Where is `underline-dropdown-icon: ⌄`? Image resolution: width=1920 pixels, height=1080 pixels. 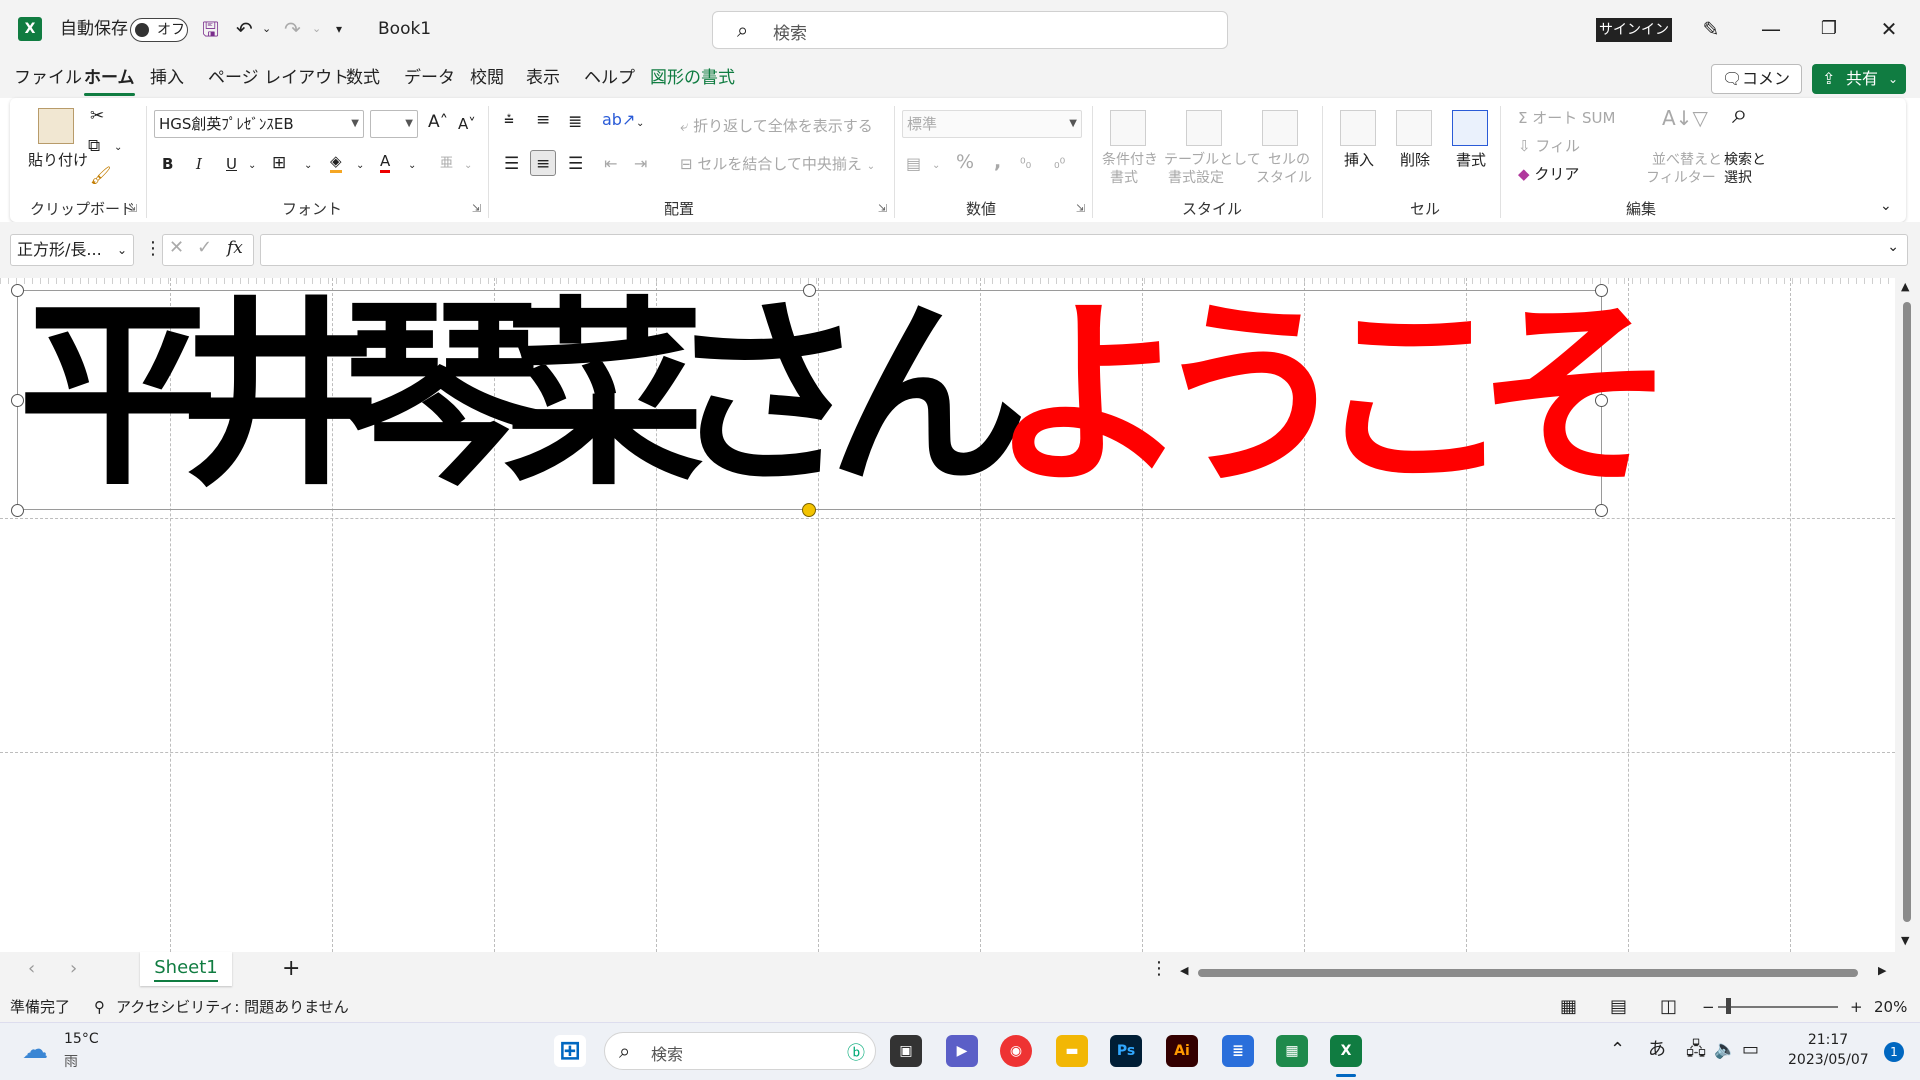
underline-dropdown-icon: ⌄ is located at coordinates (252, 166).